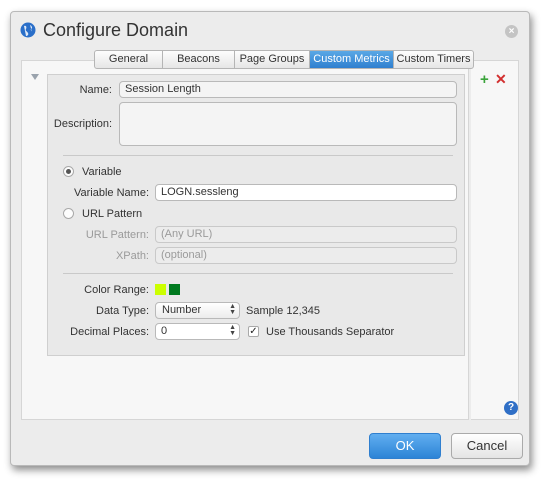  What do you see at coordinates (197, 331) in the screenshot?
I see `decimal-places-stepper: 0 ▲ ▼` at bounding box center [197, 331].